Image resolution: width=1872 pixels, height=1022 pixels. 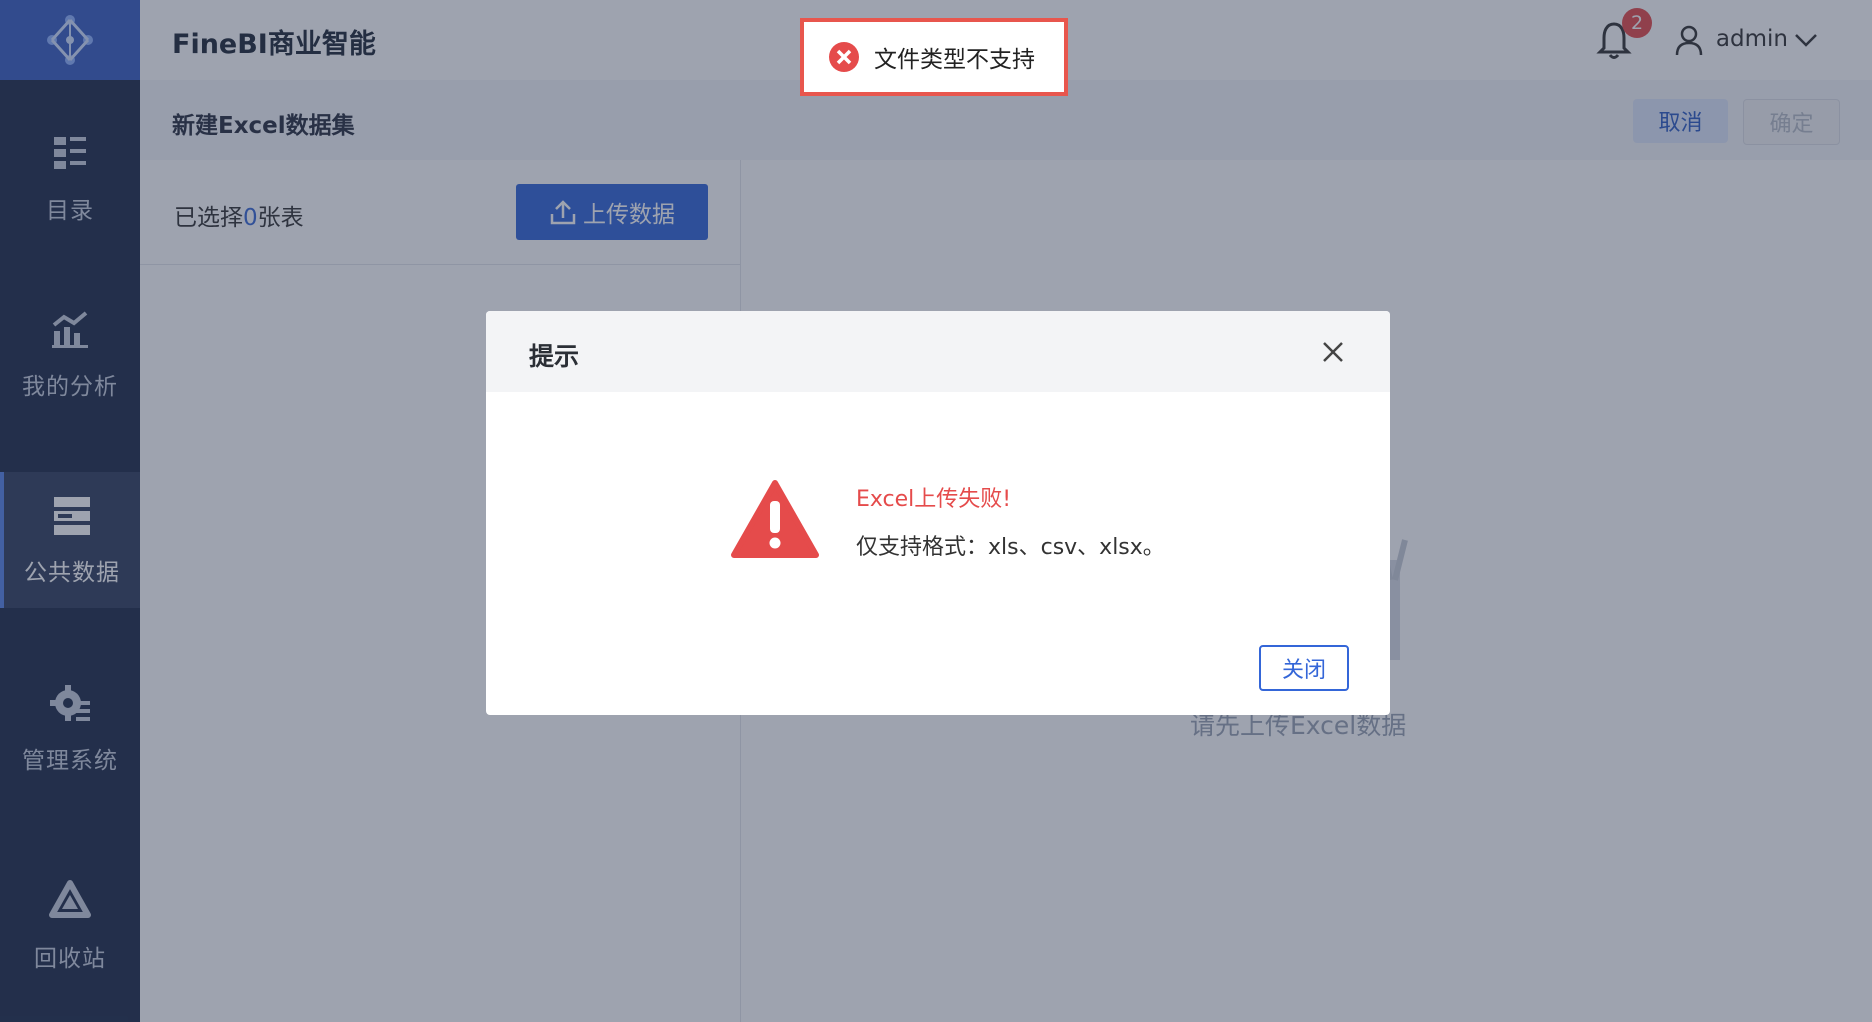 I want to click on error-title: Excel上传失败!, so click(x=934, y=499).